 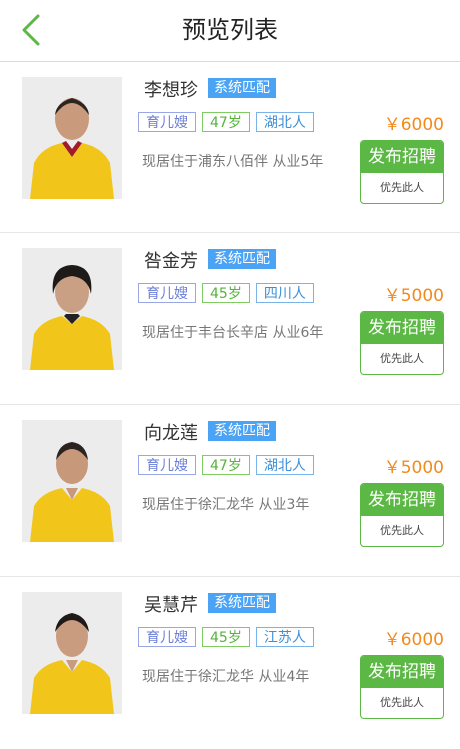 I want to click on tag-list: 育儿嫂 45岁 江苏人, so click(x=226, y=637).